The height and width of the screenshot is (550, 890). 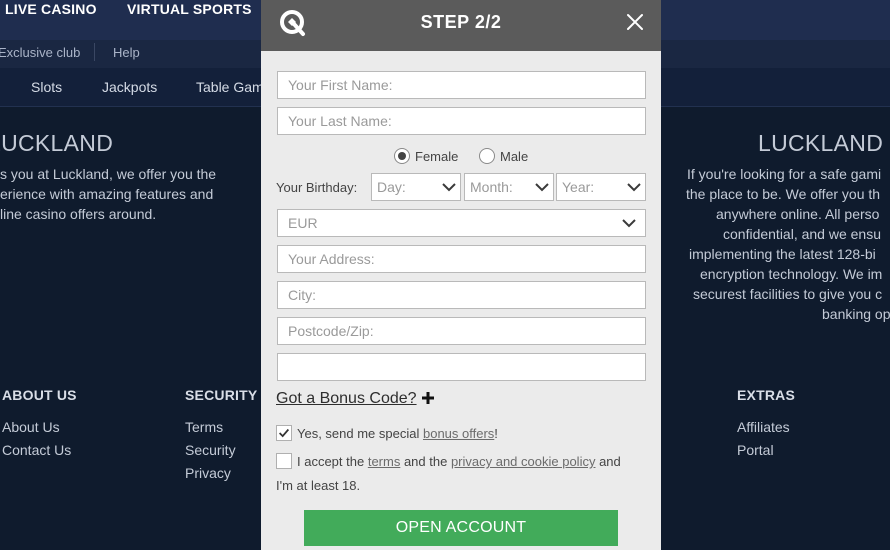 I want to click on subnav-divider, so click(x=94, y=52).